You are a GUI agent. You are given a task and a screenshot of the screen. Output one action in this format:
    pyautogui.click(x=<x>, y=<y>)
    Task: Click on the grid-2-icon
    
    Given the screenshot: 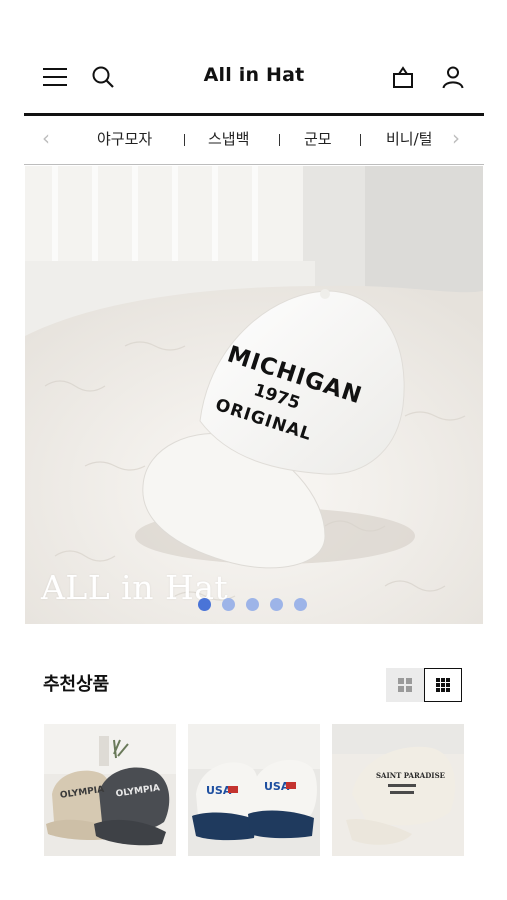 What is the action you would take?
    pyautogui.click(x=405, y=685)
    